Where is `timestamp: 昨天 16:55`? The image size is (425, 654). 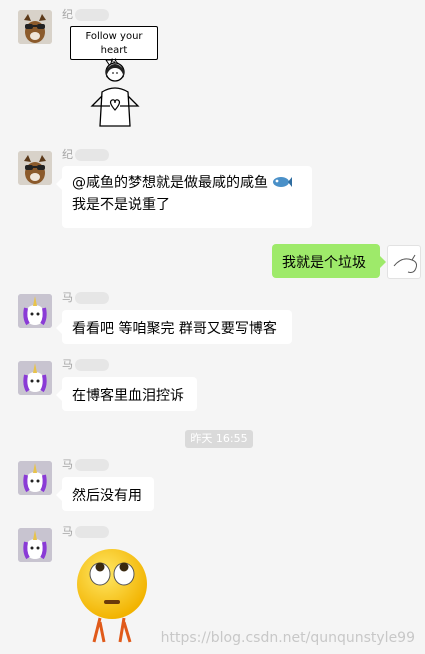
timestamp: 昨天 16:55 is located at coordinates (219, 439).